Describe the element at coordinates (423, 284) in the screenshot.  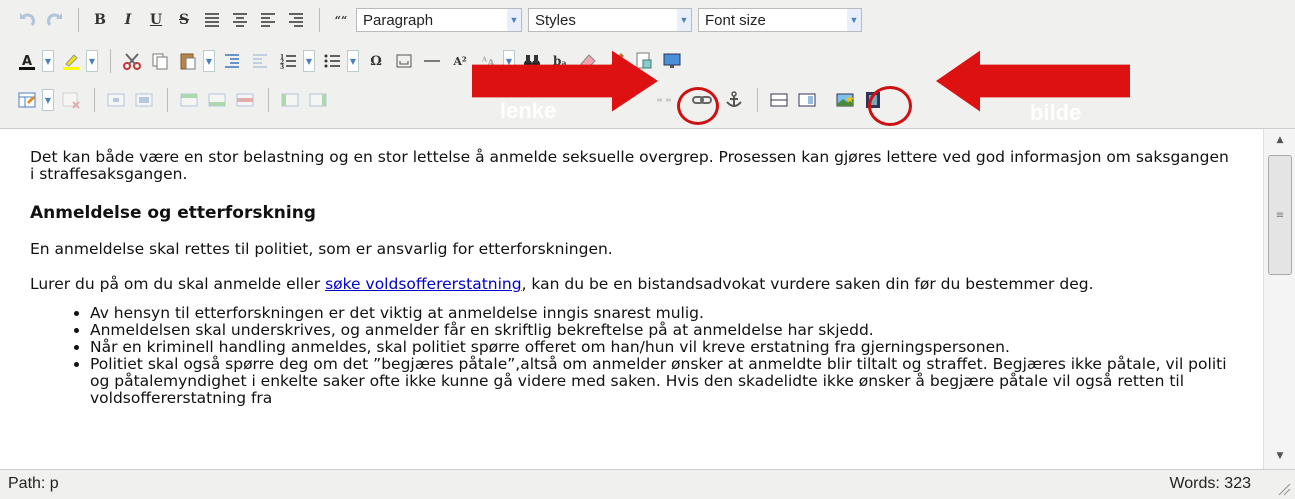
I see `voldsoffererstatning-link: søke voldsoffererstatning` at that location.